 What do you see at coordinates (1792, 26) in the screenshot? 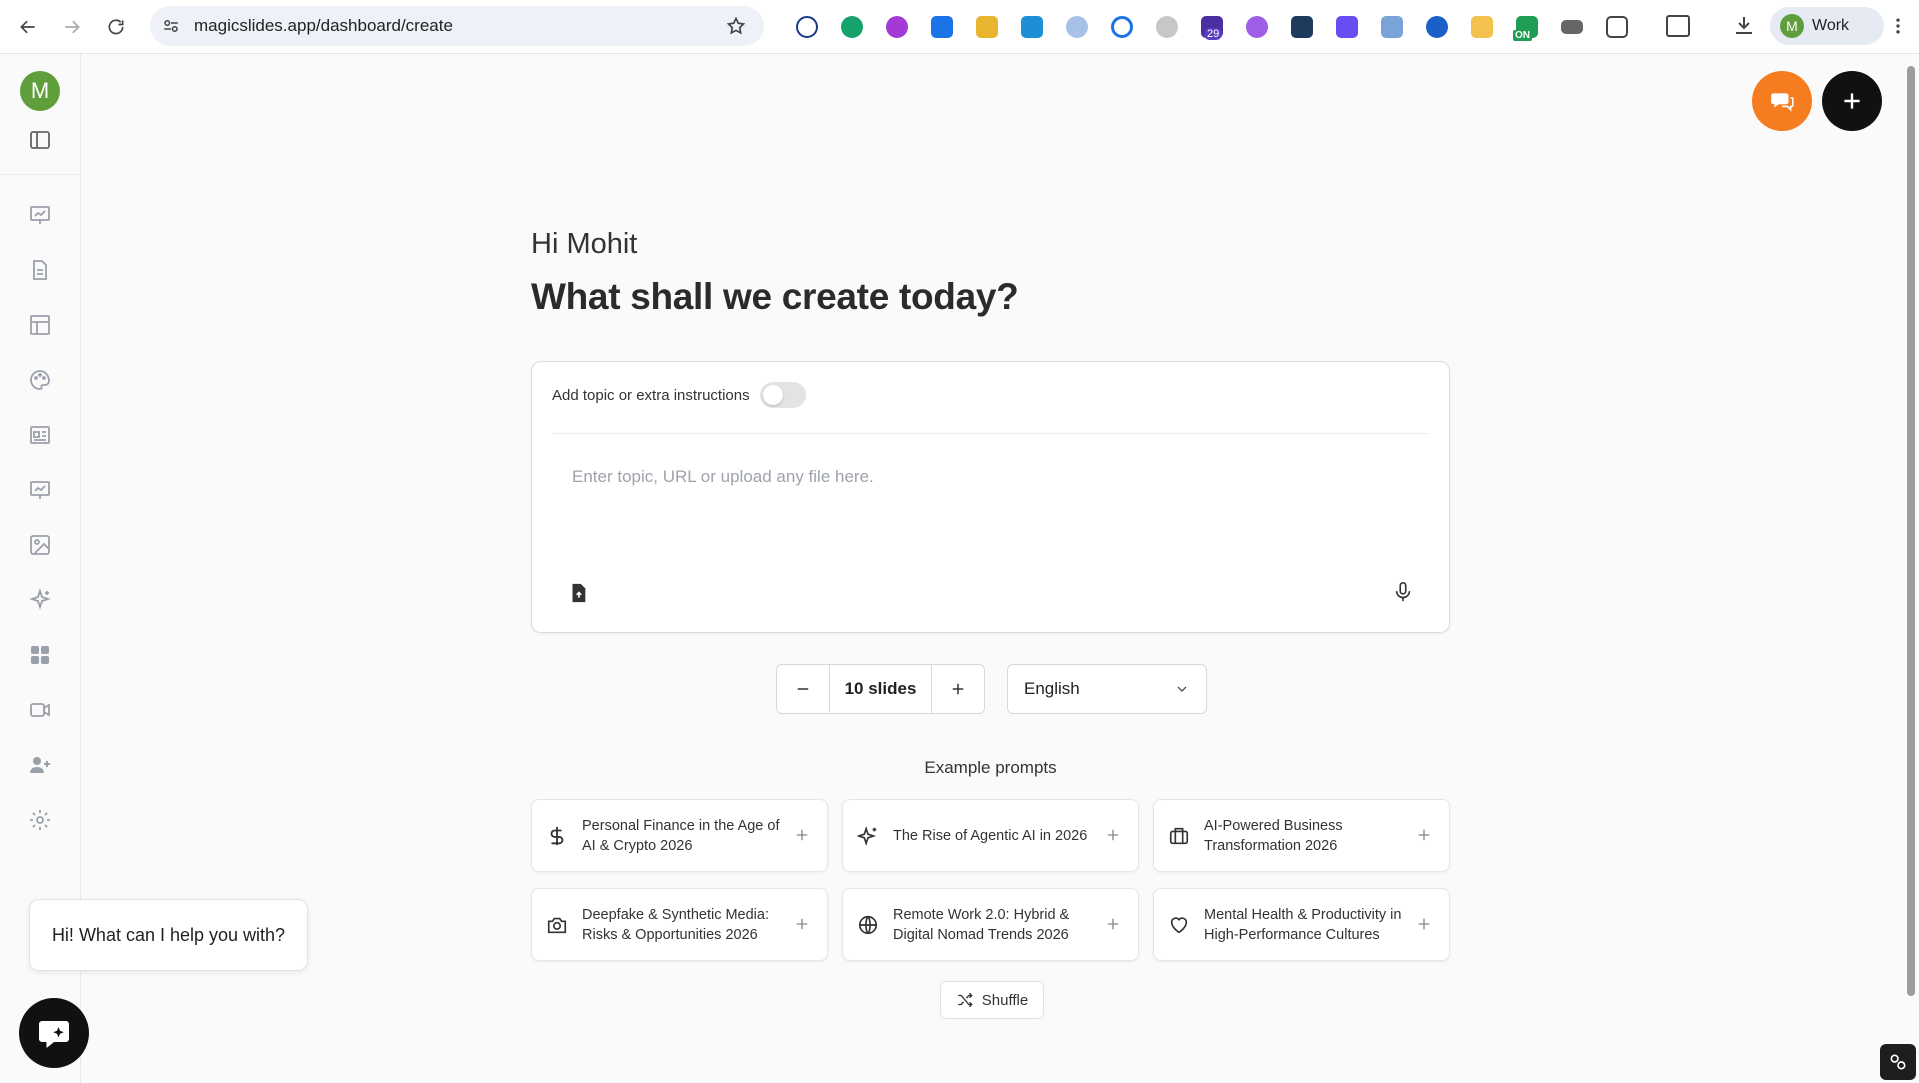
I see `profile-avatar: M` at bounding box center [1792, 26].